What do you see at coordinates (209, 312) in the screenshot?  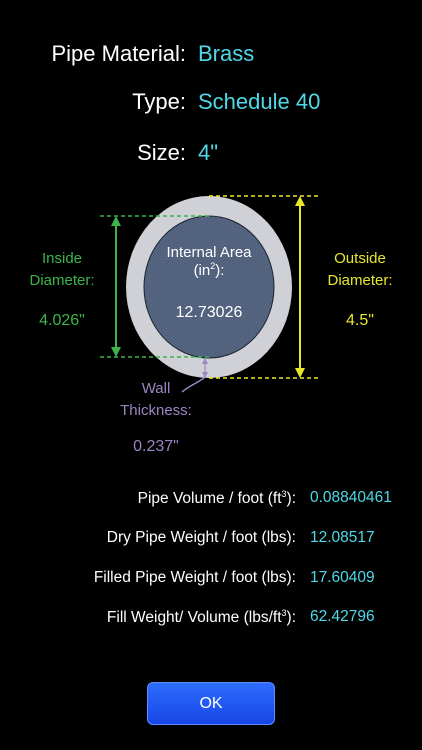 I see `internal-area-value: 12.73026` at bounding box center [209, 312].